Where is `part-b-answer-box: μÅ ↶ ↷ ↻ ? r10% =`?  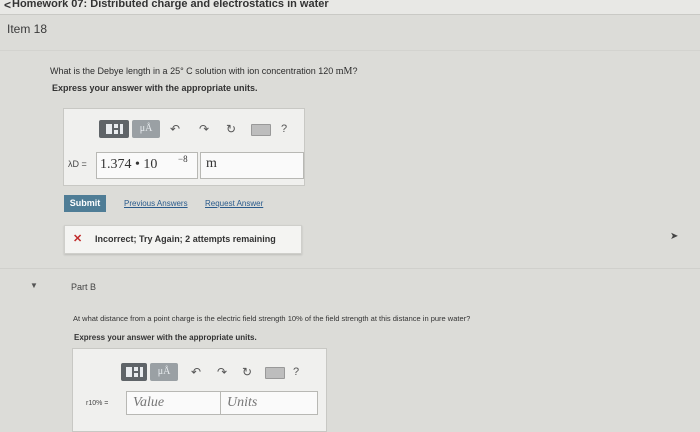
part-b-answer-box: μÅ ↶ ↷ ↻ ? r10% = is located at coordinates (199, 390).